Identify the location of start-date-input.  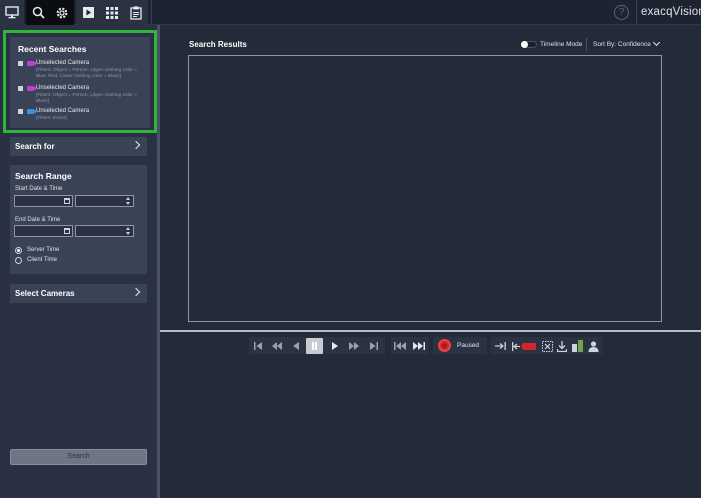
(43, 201).